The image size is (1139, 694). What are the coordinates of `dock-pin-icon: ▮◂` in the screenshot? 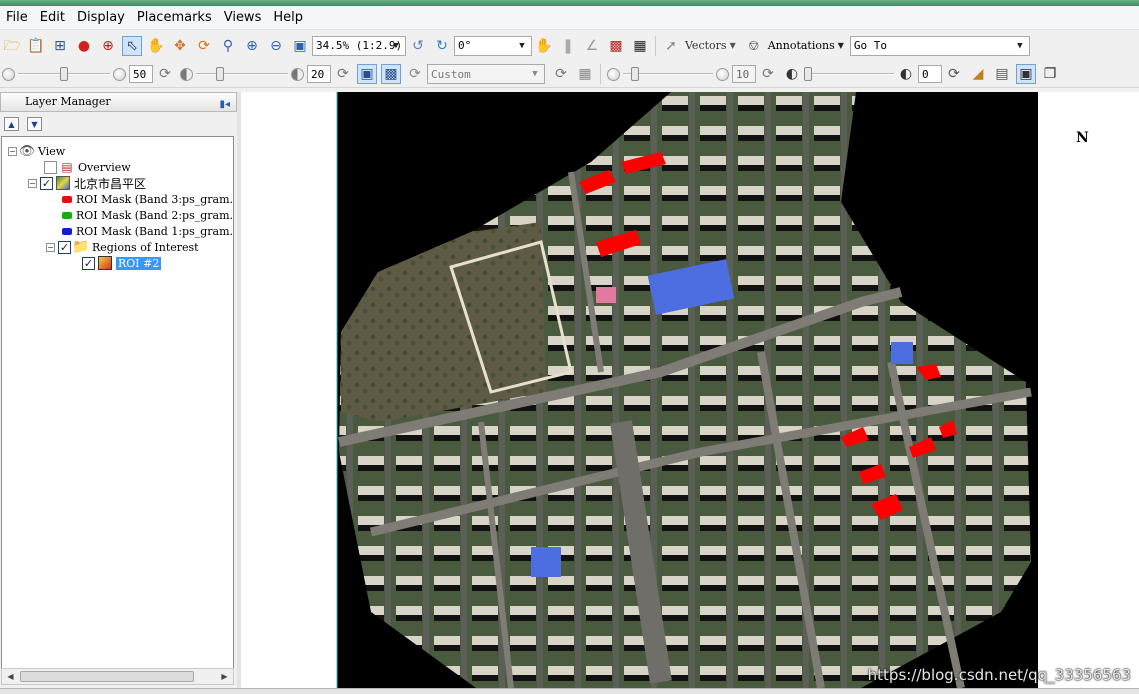 It's located at (224, 105).